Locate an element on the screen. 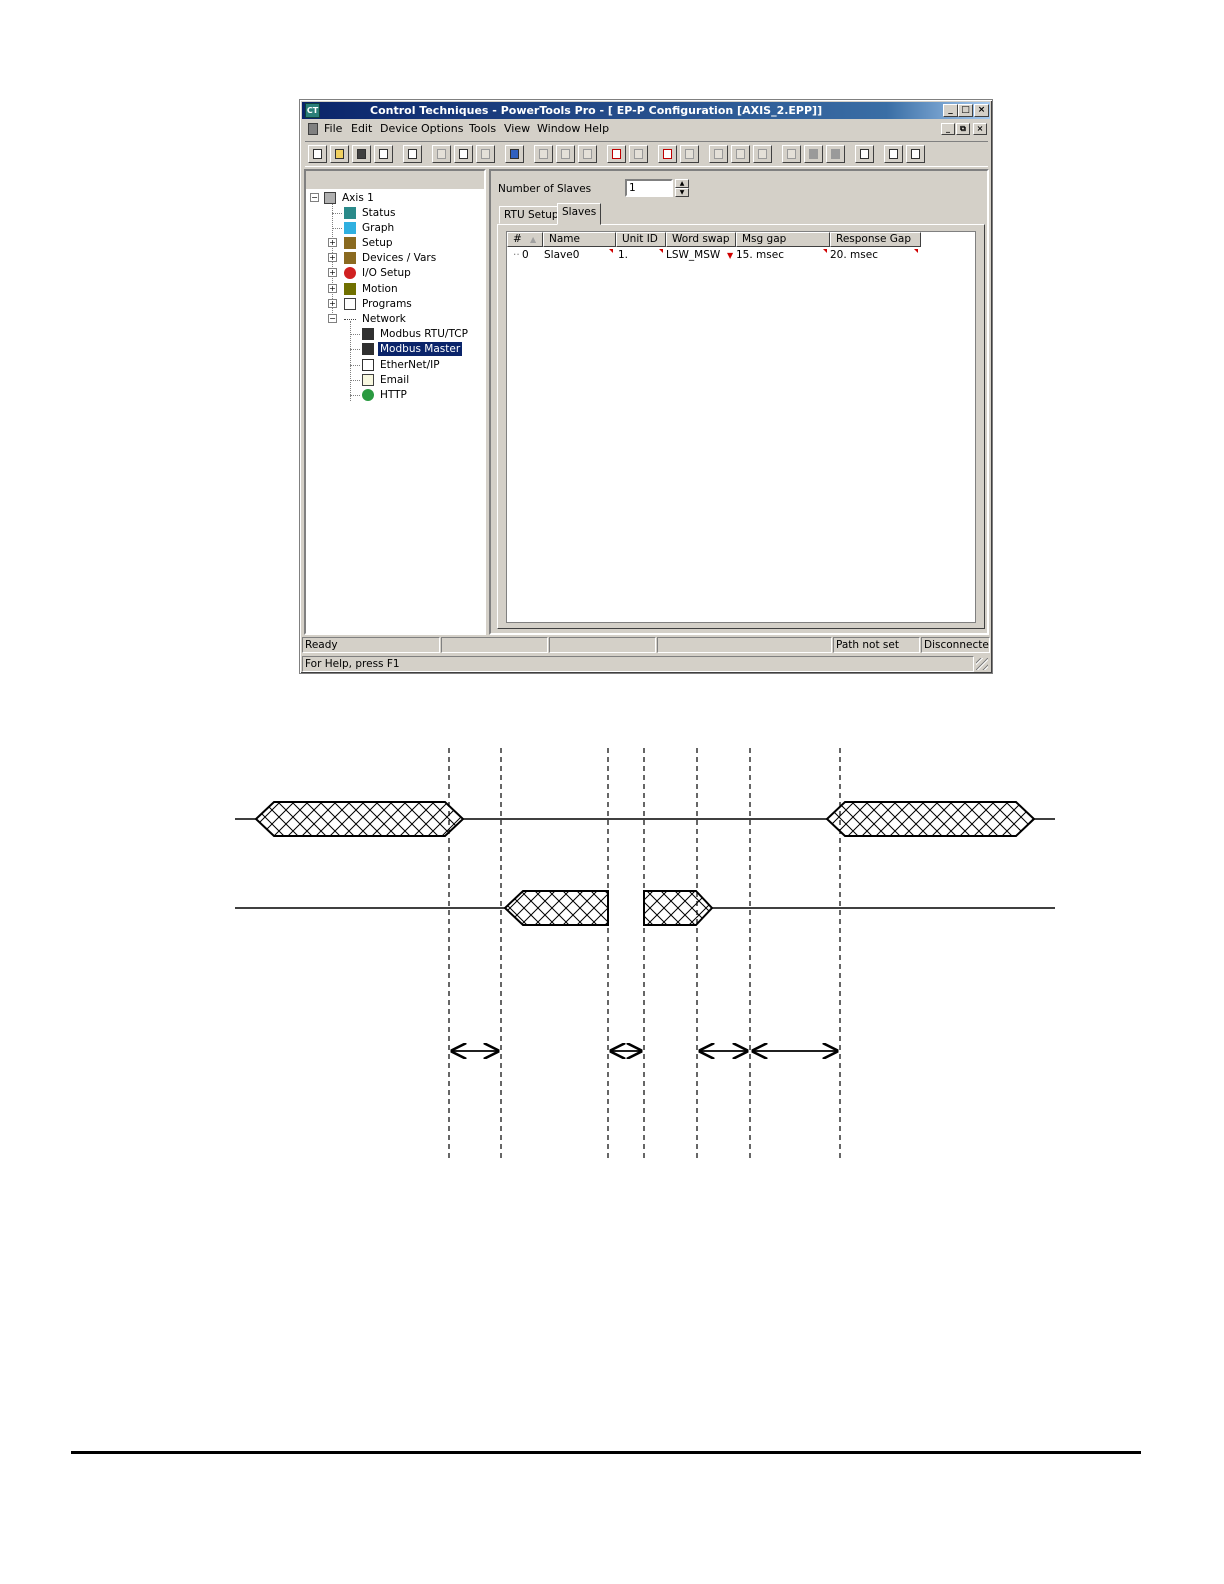  stop-button is located at coordinates (813, 154).